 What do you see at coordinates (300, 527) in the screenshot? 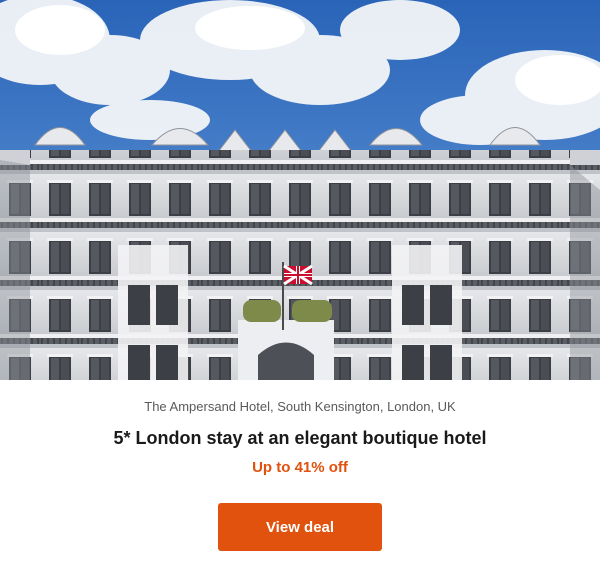
I see `view-deal-button: View deal` at bounding box center [300, 527].